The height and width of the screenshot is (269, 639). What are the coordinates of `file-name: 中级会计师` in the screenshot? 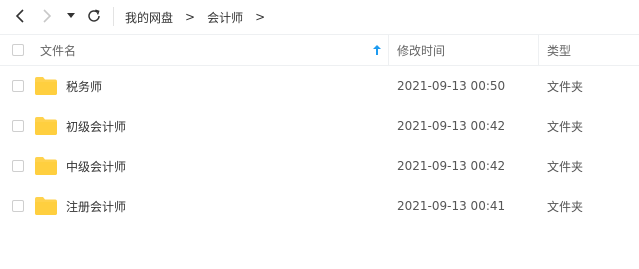 It's located at (96, 166).